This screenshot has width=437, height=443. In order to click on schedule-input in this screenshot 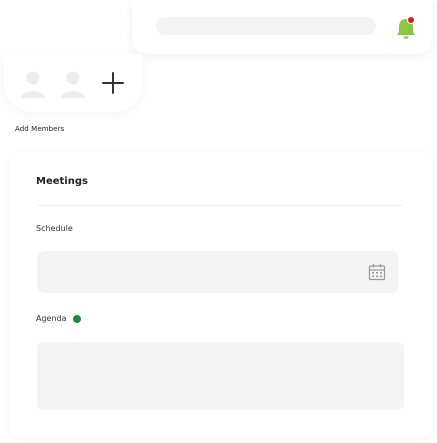, I will do `click(218, 272)`.